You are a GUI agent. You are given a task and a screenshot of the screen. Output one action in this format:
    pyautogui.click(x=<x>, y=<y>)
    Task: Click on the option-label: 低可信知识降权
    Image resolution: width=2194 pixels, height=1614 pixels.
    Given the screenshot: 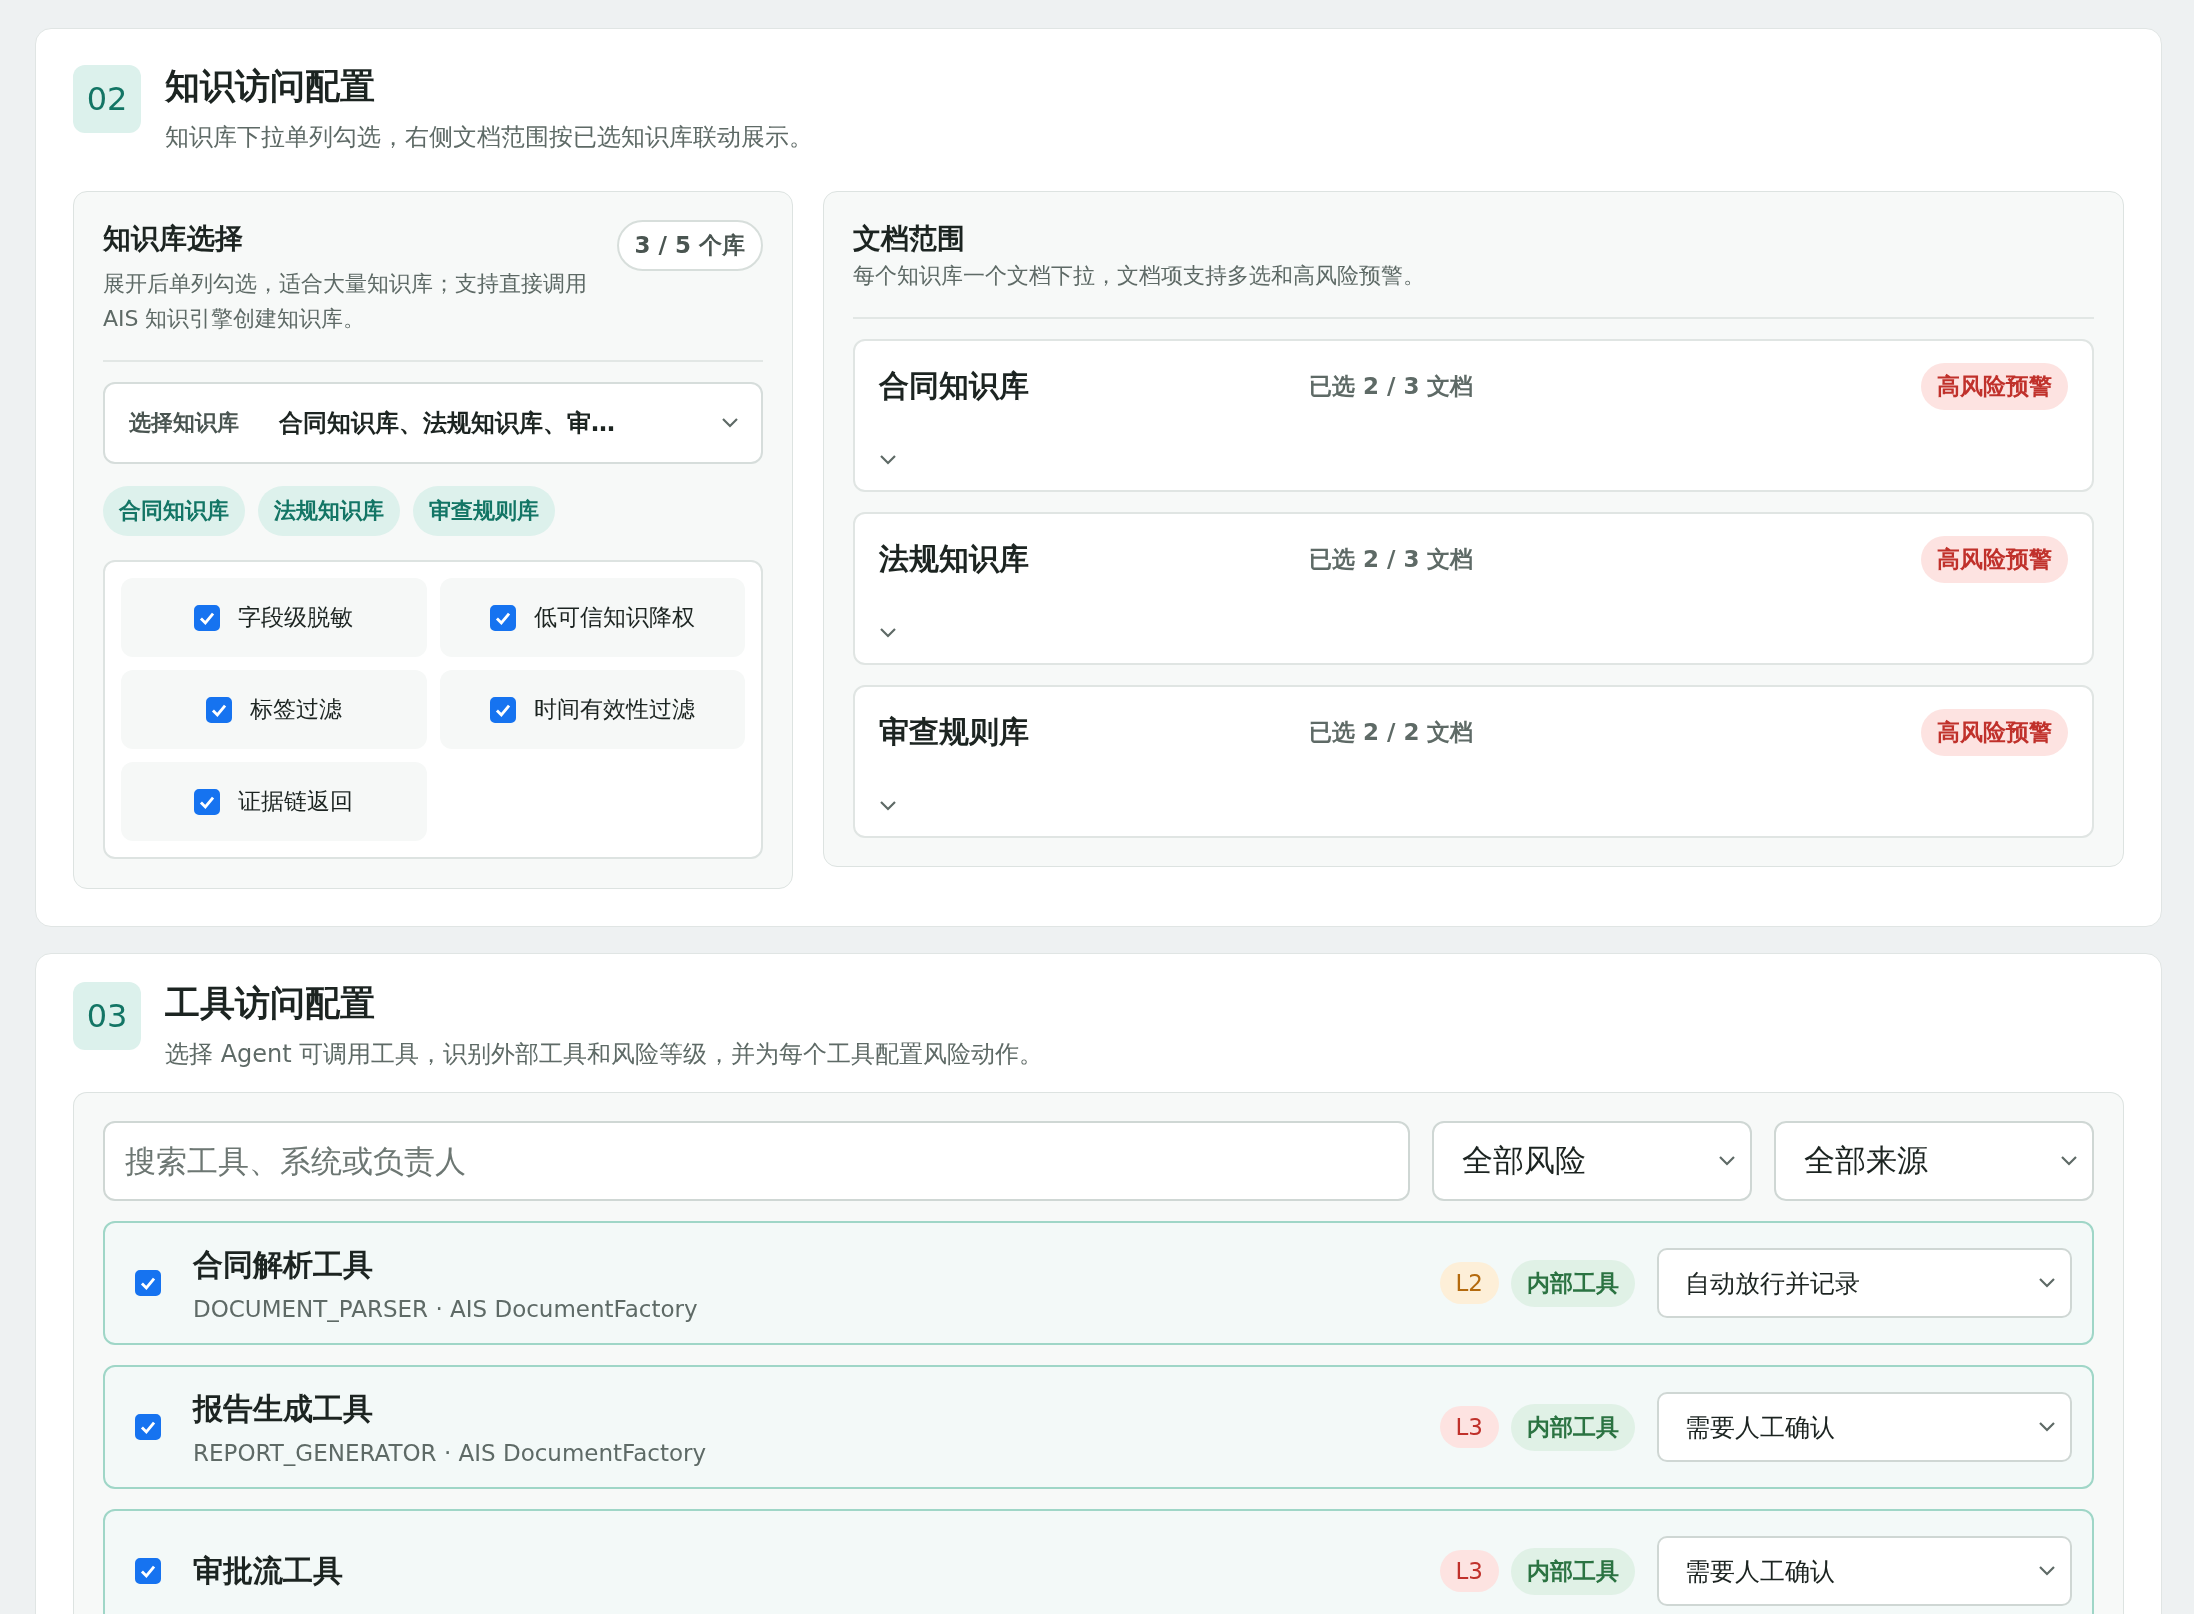 What is the action you would take?
    pyautogui.click(x=614, y=618)
    